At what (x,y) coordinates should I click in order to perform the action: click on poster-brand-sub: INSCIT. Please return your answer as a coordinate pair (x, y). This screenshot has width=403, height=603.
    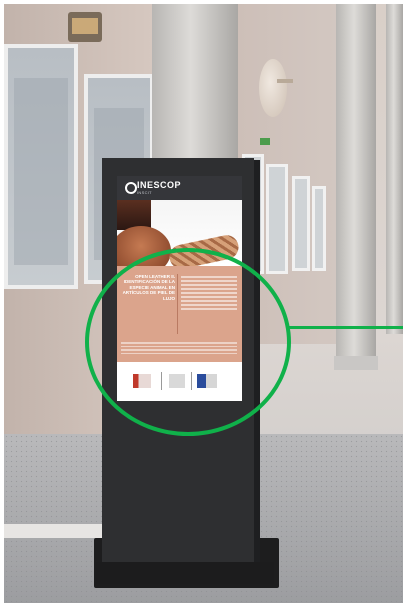
    Looking at the image, I should click on (144, 192).